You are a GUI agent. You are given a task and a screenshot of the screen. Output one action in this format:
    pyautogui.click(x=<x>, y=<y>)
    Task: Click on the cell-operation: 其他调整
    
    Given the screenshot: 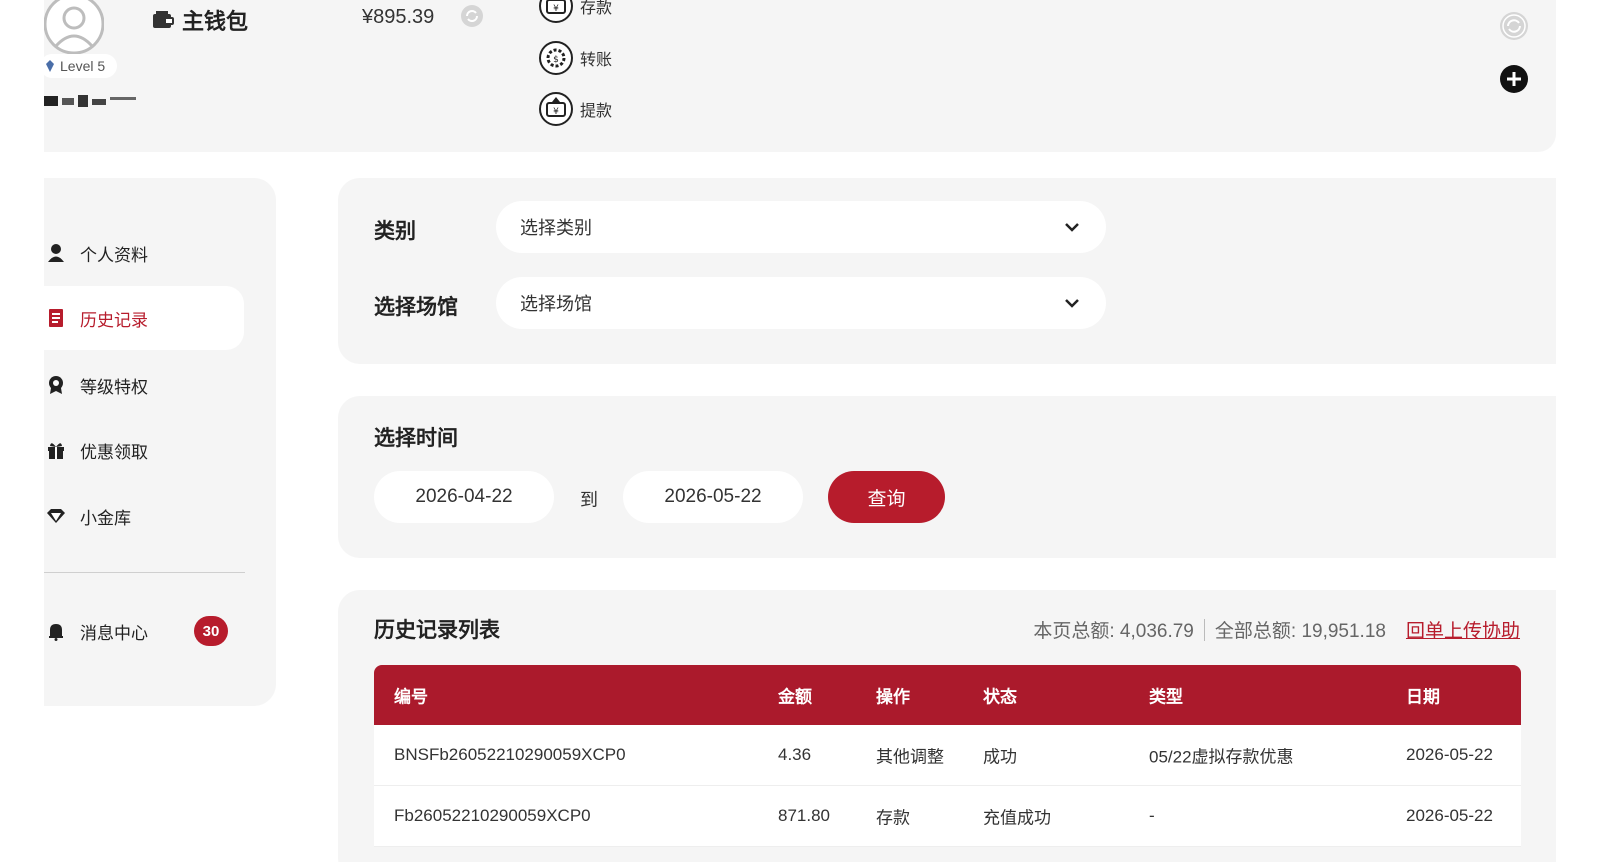 What is the action you would take?
    pyautogui.click(x=910, y=757)
    